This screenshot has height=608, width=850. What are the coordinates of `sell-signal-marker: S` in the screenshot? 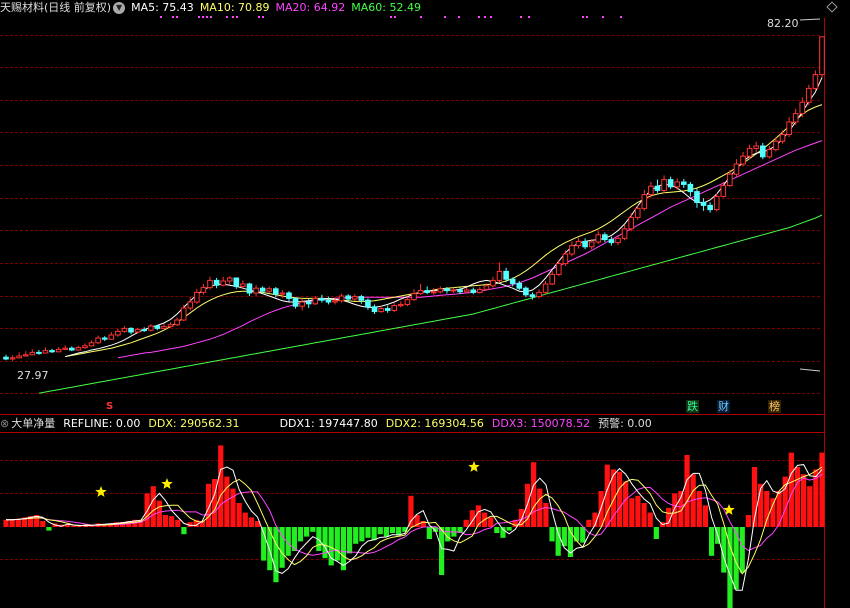 It's located at (109, 406).